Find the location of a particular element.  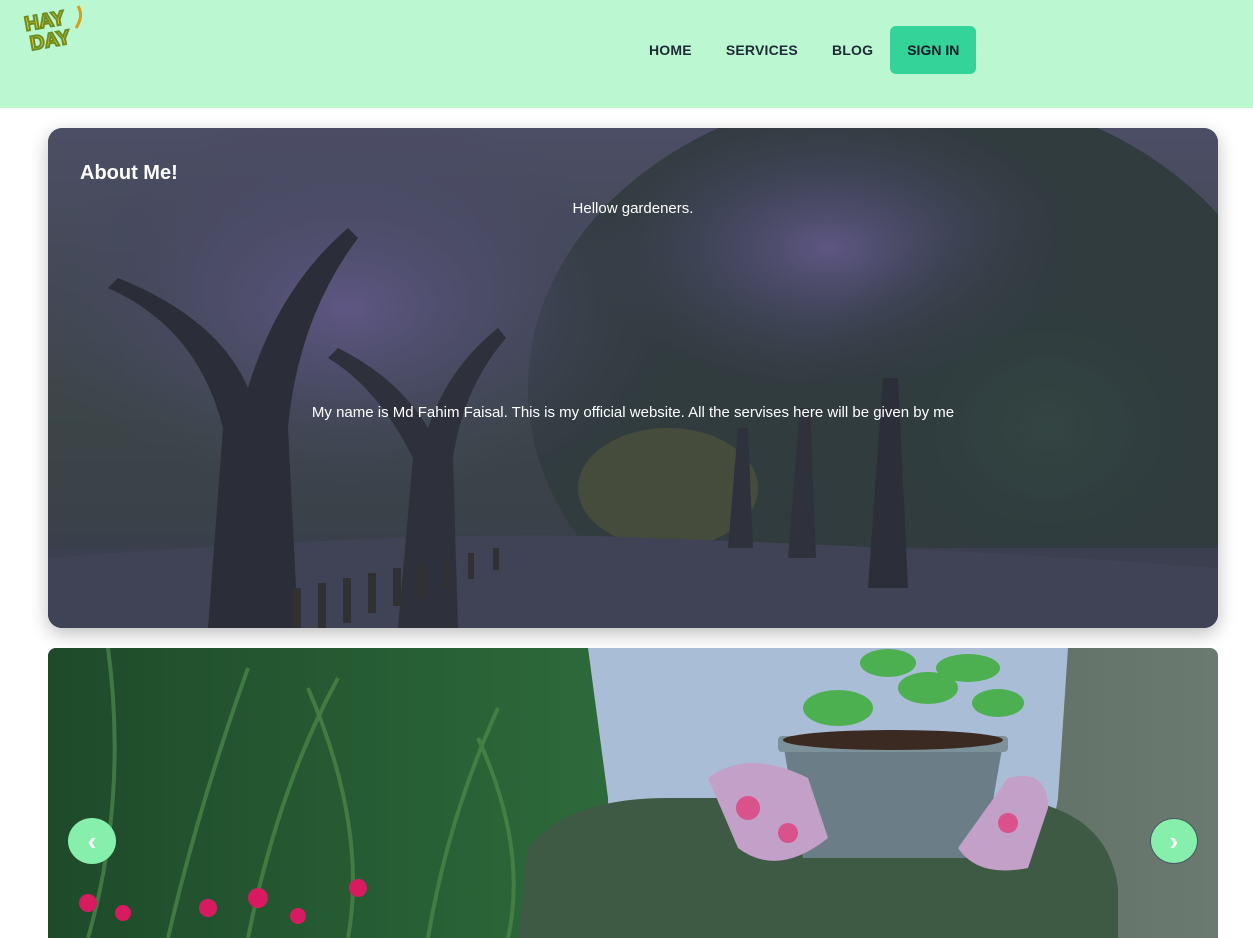

hay-day-logo: HAY DAY is located at coordinates (54, 29).